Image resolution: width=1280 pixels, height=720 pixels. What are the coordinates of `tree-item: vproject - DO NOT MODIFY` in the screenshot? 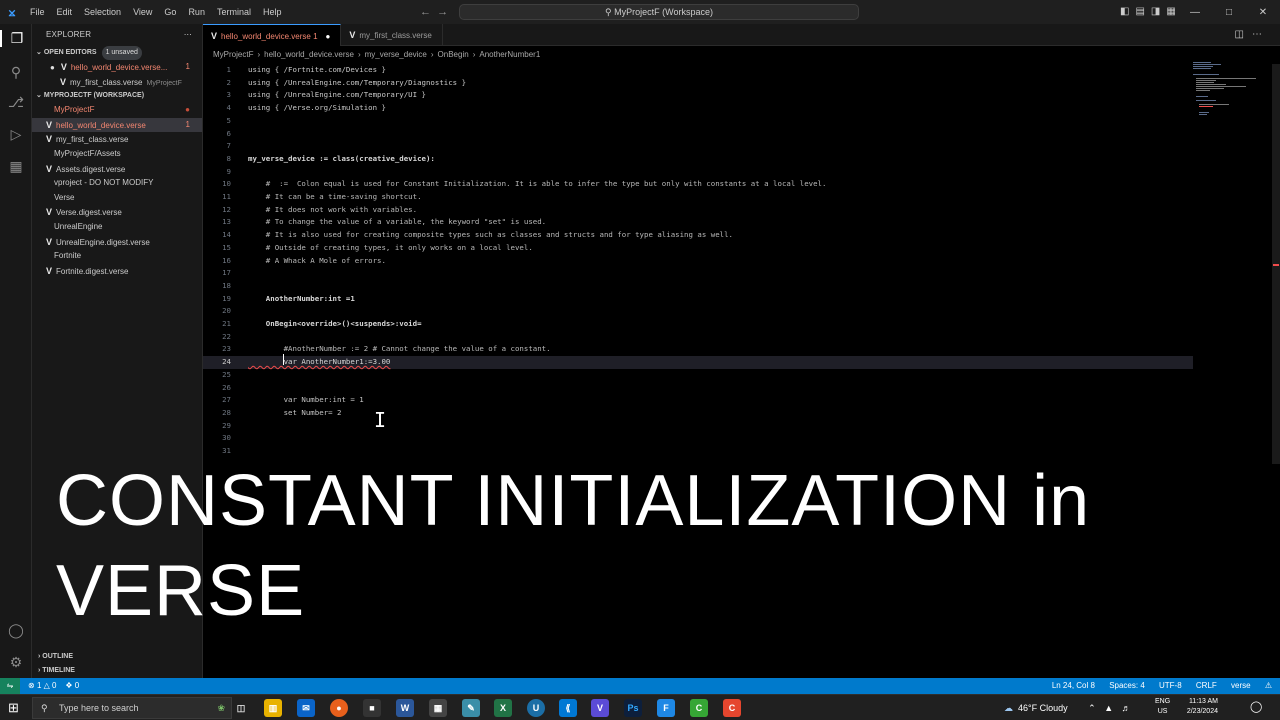 It's located at (117, 183).